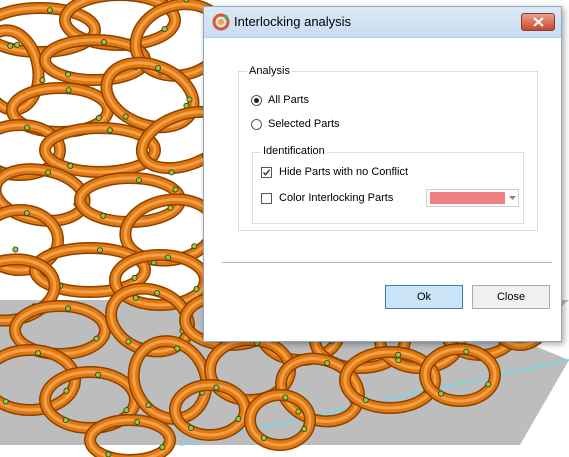 The image size is (569, 457). What do you see at coordinates (424, 297) in the screenshot?
I see `ok-button: Ok` at bounding box center [424, 297].